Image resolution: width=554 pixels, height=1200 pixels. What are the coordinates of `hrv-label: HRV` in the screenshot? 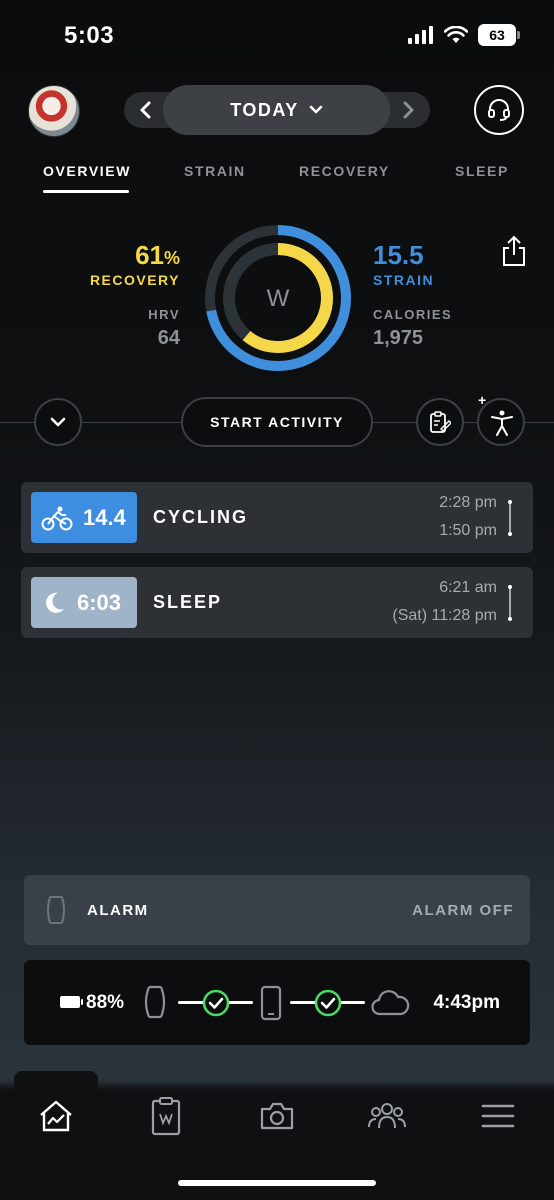 It's located at (164, 314).